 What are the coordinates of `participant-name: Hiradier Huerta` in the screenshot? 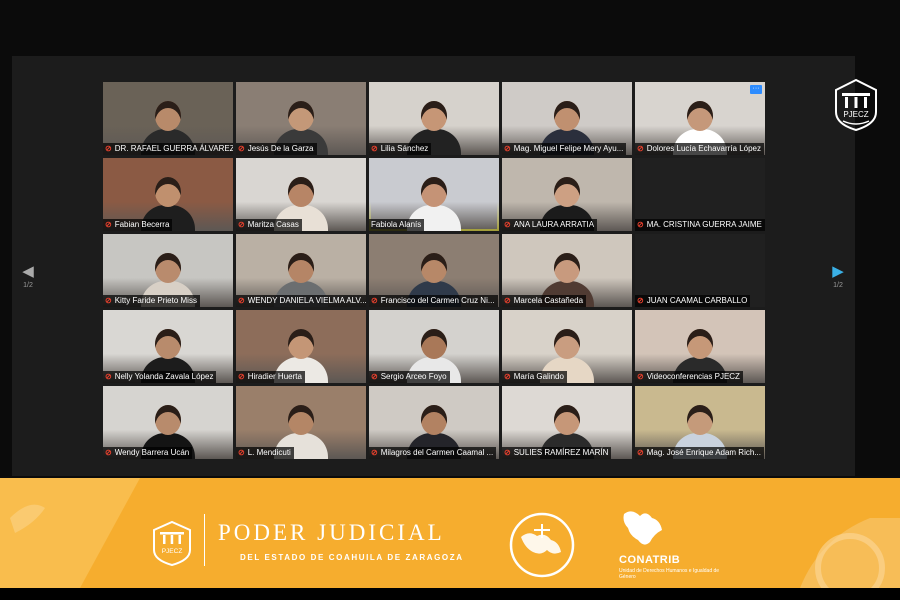 It's located at (274, 376).